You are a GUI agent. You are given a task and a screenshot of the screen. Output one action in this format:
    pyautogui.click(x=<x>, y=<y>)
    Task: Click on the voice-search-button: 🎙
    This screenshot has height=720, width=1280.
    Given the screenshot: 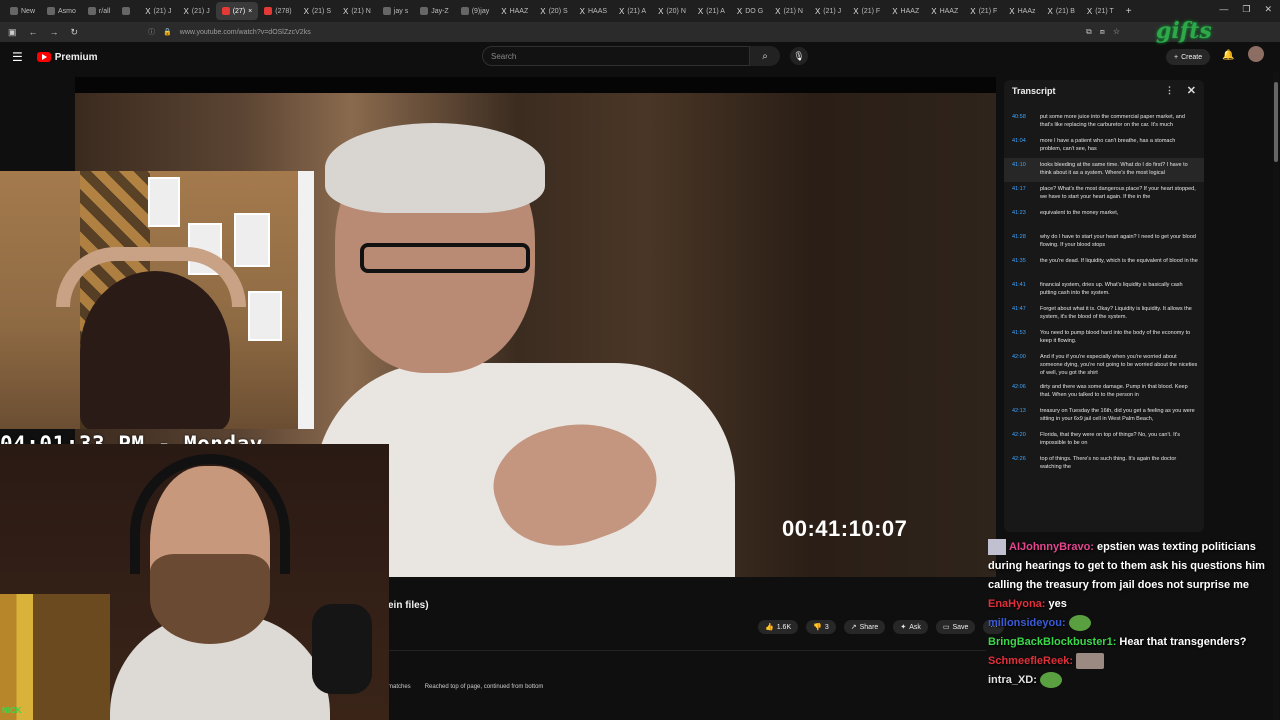 What is the action you would take?
    pyautogui.click(x=799, y=56)
    